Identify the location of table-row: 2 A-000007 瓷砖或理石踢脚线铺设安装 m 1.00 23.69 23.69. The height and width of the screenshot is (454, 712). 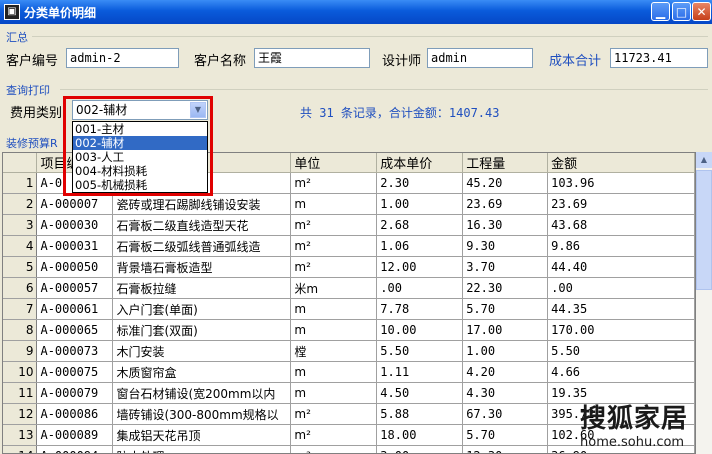
(349, 204).